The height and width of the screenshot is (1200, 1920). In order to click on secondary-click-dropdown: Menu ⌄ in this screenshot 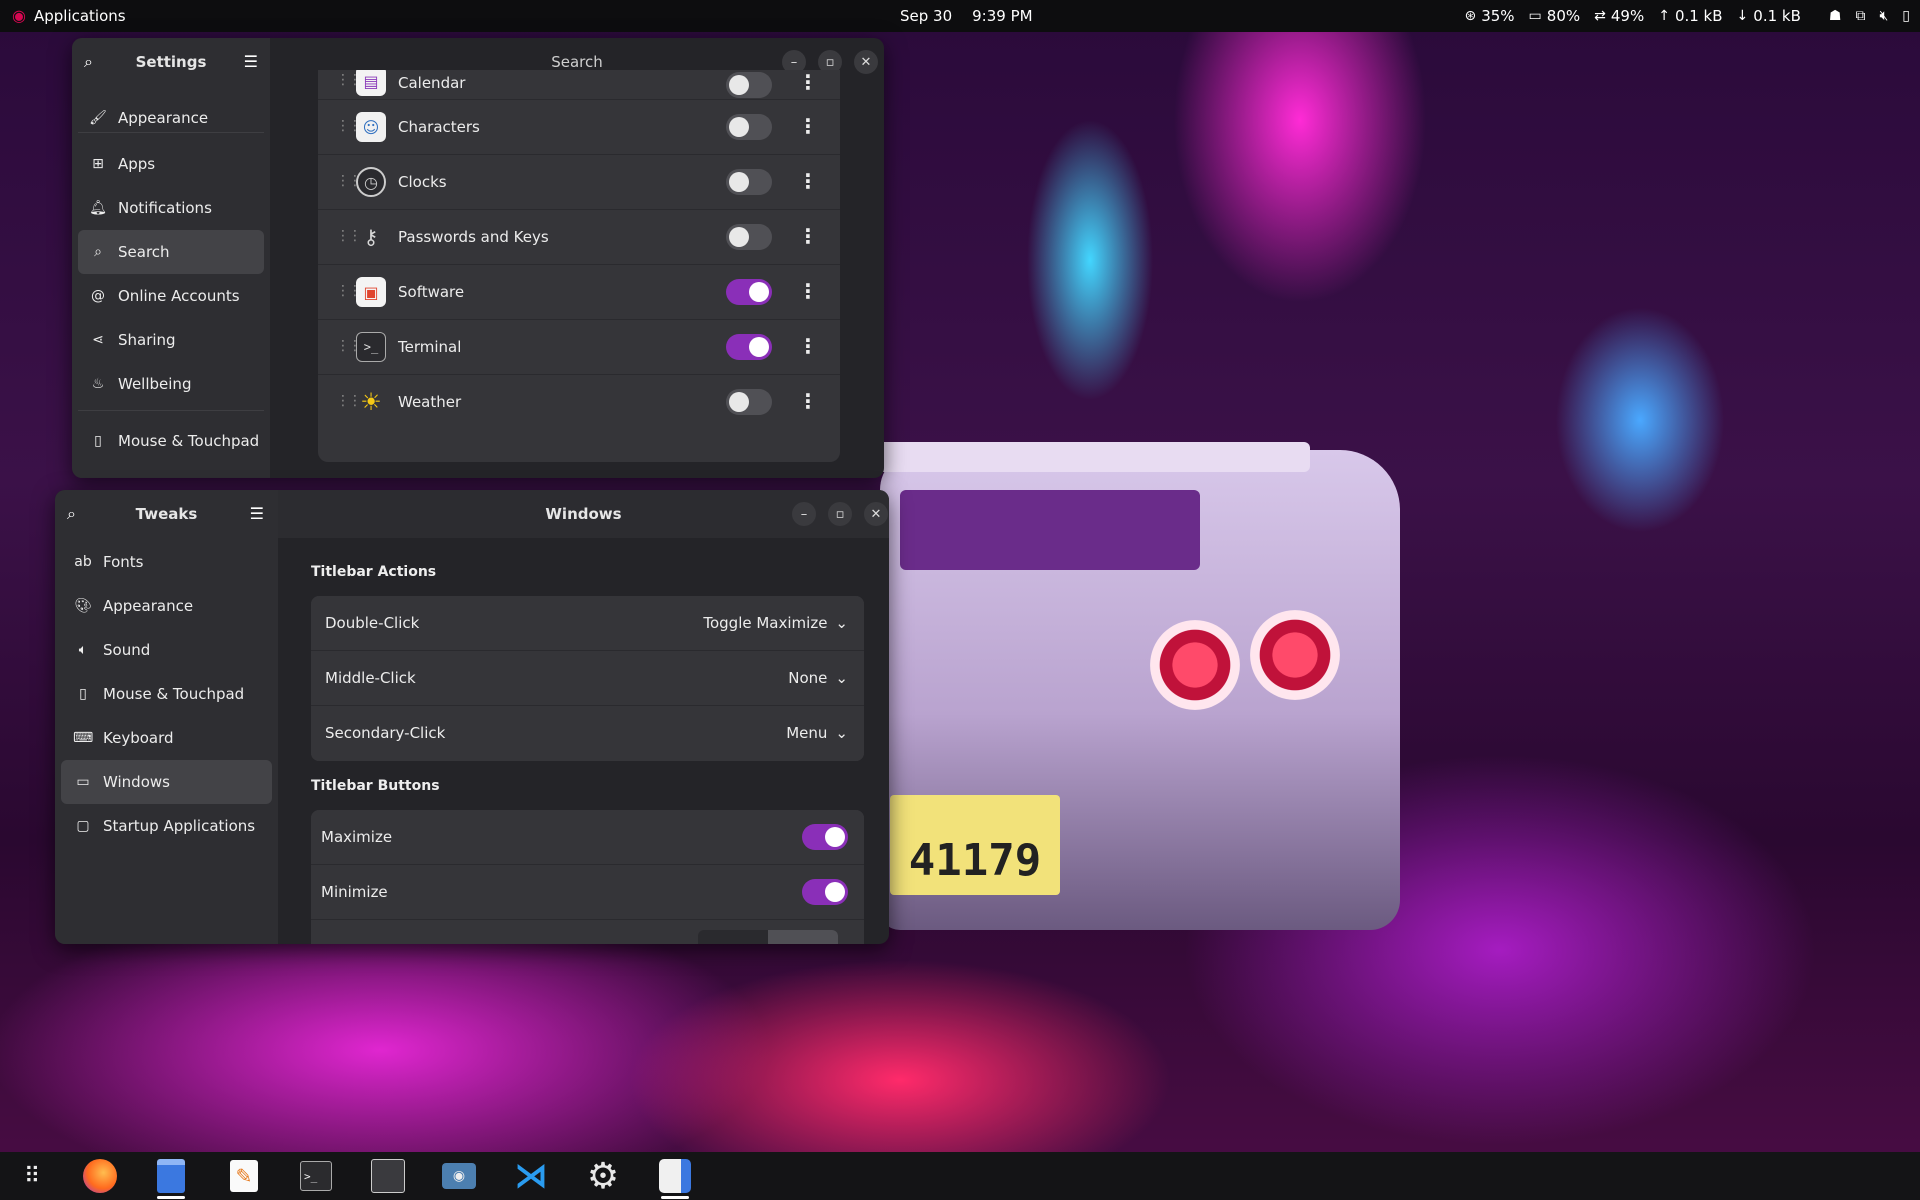, I will do `click(817, 733)`.